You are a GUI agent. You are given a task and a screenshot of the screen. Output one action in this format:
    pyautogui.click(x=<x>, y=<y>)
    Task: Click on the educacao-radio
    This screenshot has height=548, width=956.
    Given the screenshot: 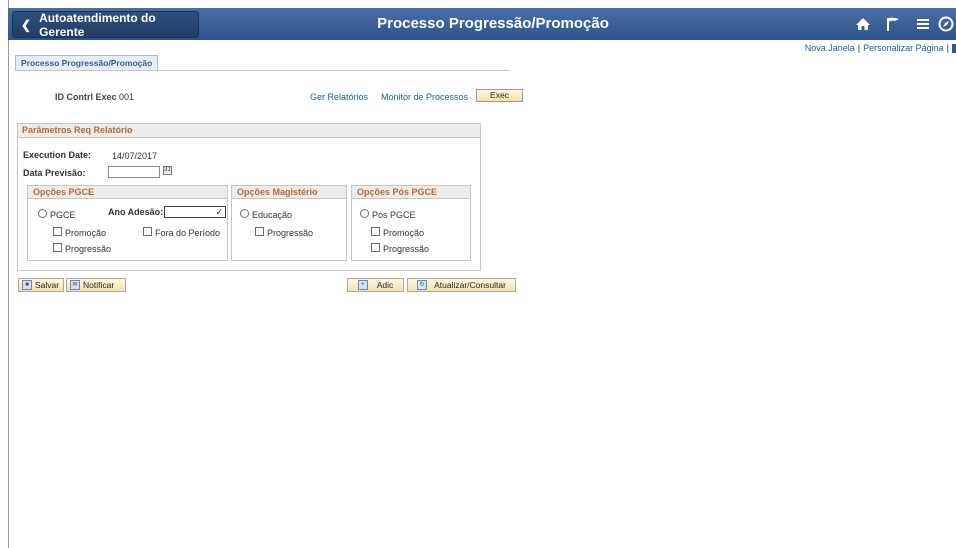 What is the action you would take?
    pyautogui.click(x=244, y=213)
    